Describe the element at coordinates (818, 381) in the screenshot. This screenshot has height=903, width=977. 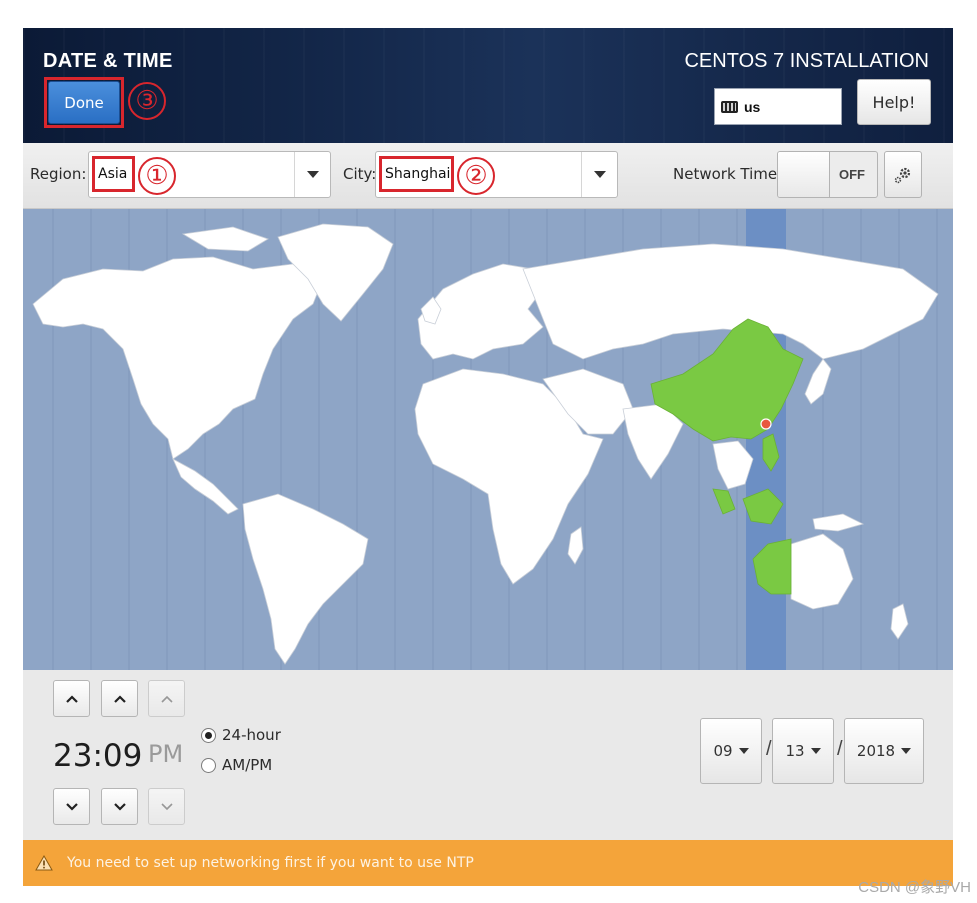
I see `japan` at that location.